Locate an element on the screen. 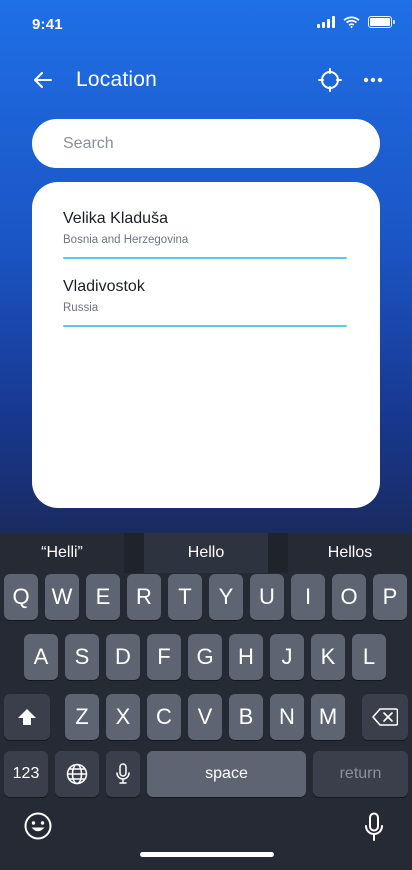 The height and width of the screenshot is (870, 412). wifi-icon is located at coordinates (351, 22).